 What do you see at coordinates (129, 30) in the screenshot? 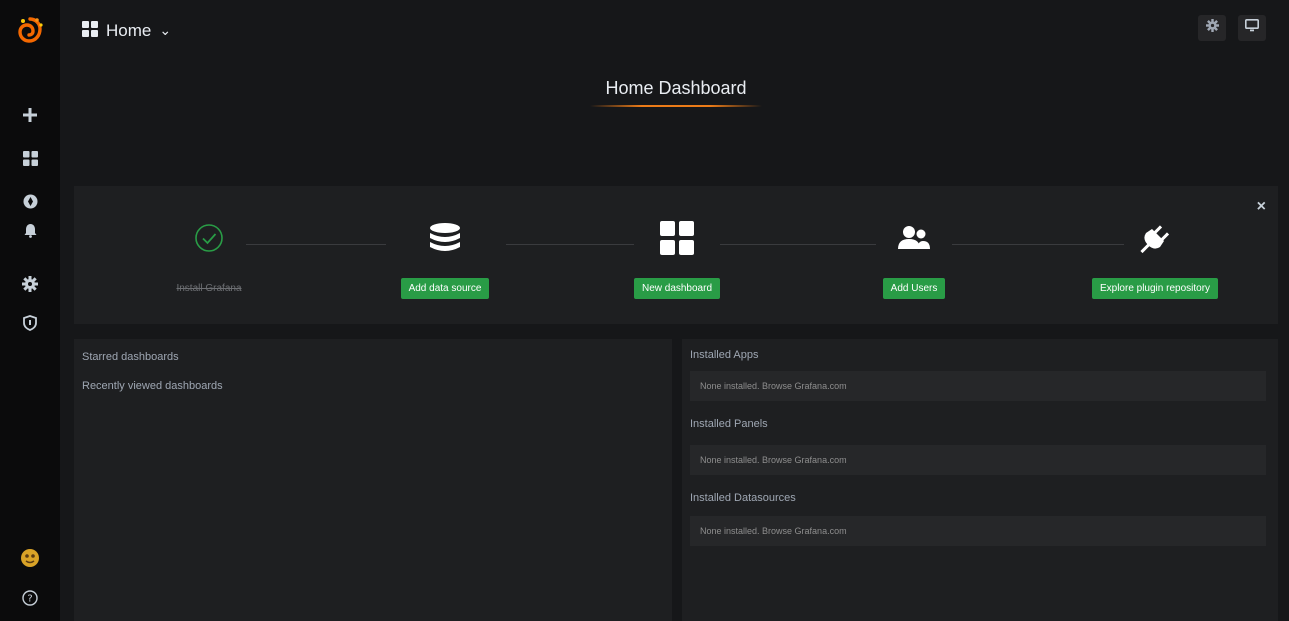
I see `dashboard-picker-label: Home` at bounding box center [129, 30].